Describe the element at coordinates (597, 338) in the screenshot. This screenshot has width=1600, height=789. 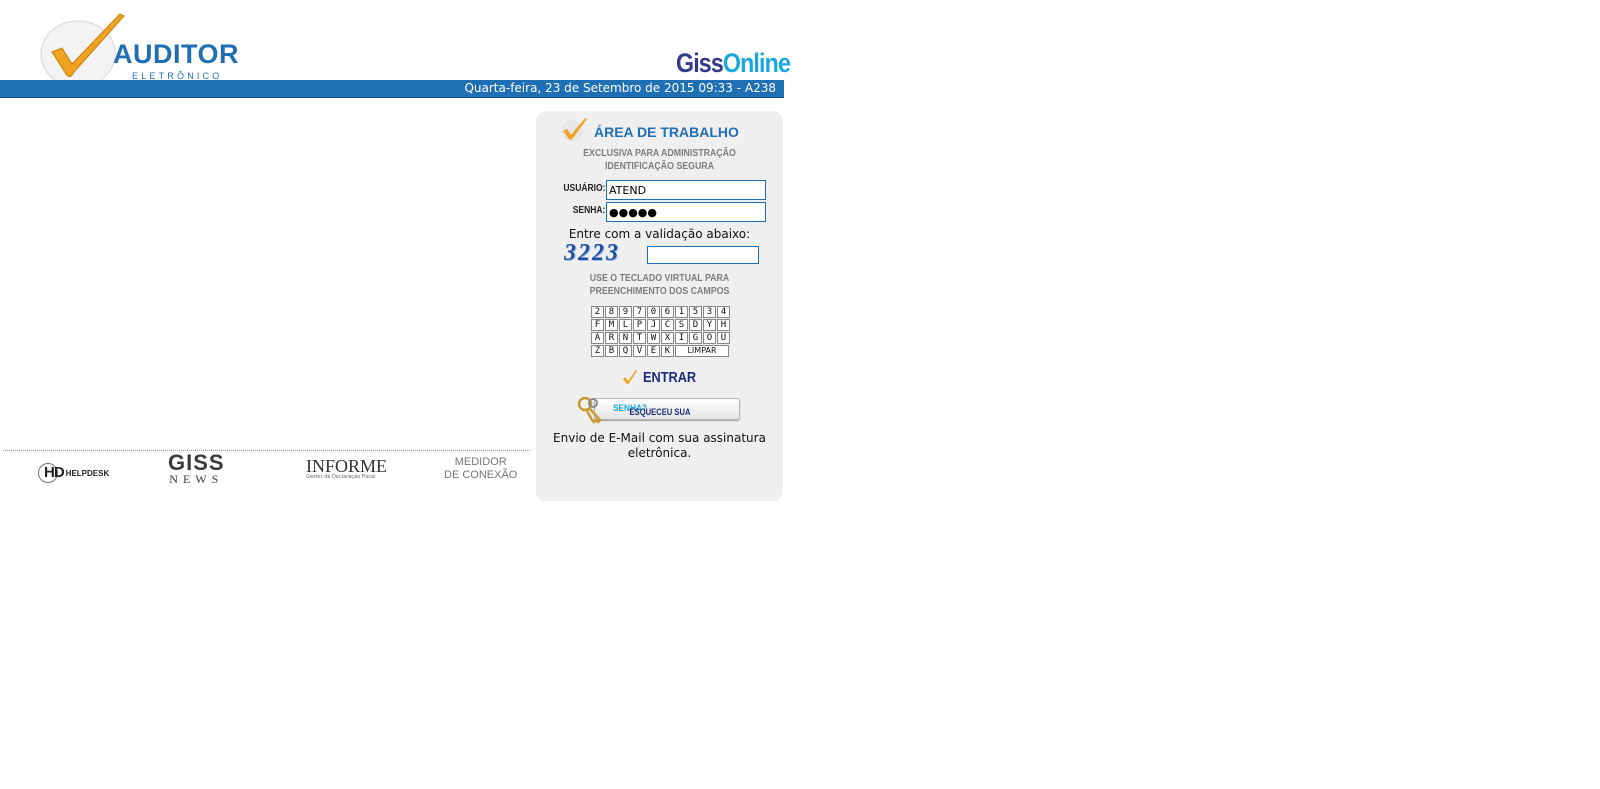
I see `keyboard-key: A` at that location.